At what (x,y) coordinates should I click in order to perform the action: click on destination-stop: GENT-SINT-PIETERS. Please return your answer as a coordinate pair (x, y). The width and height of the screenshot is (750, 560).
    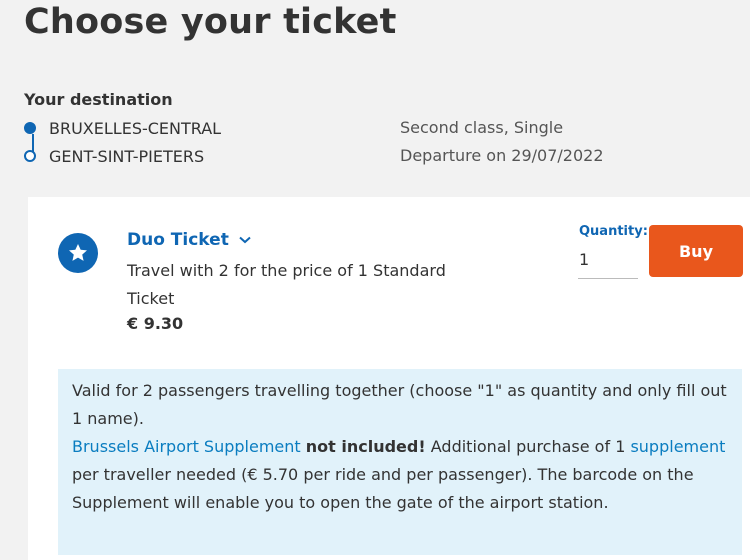
    Looking at the image, I should click on (114, 156).